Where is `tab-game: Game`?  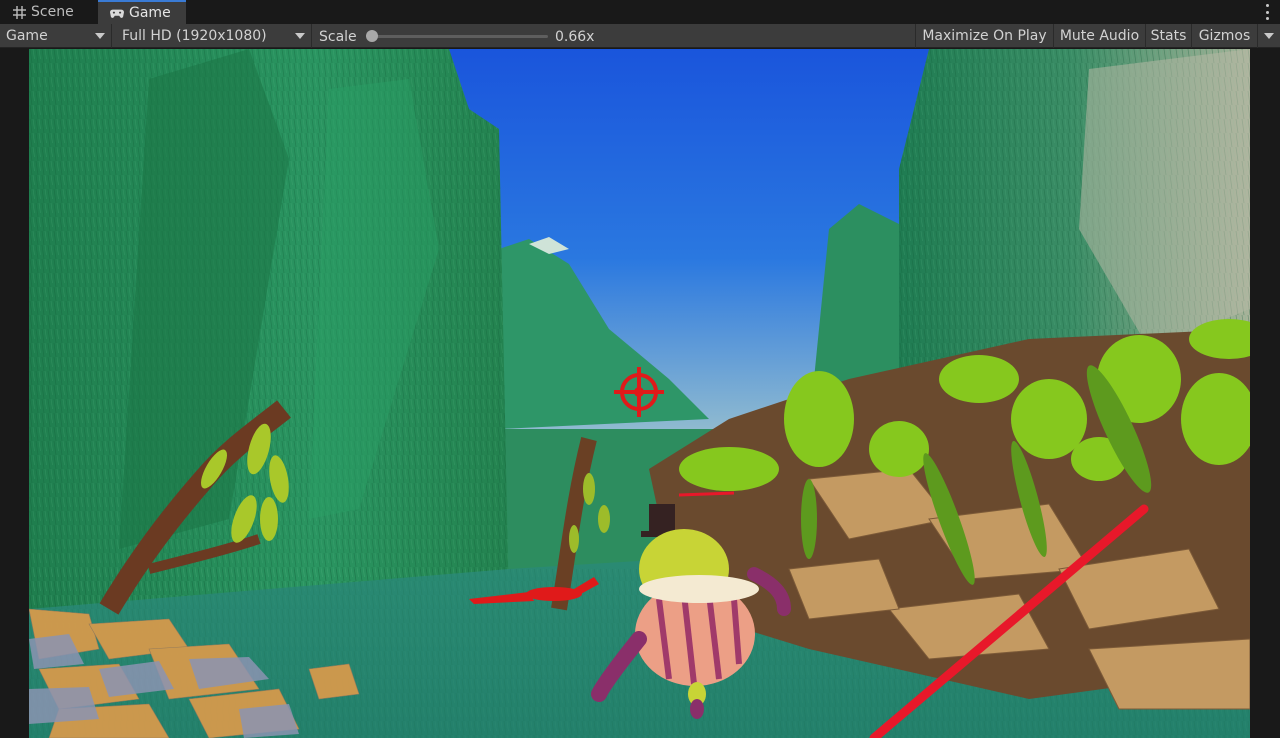
tab-game: Game is located at coordinates (142, 12).